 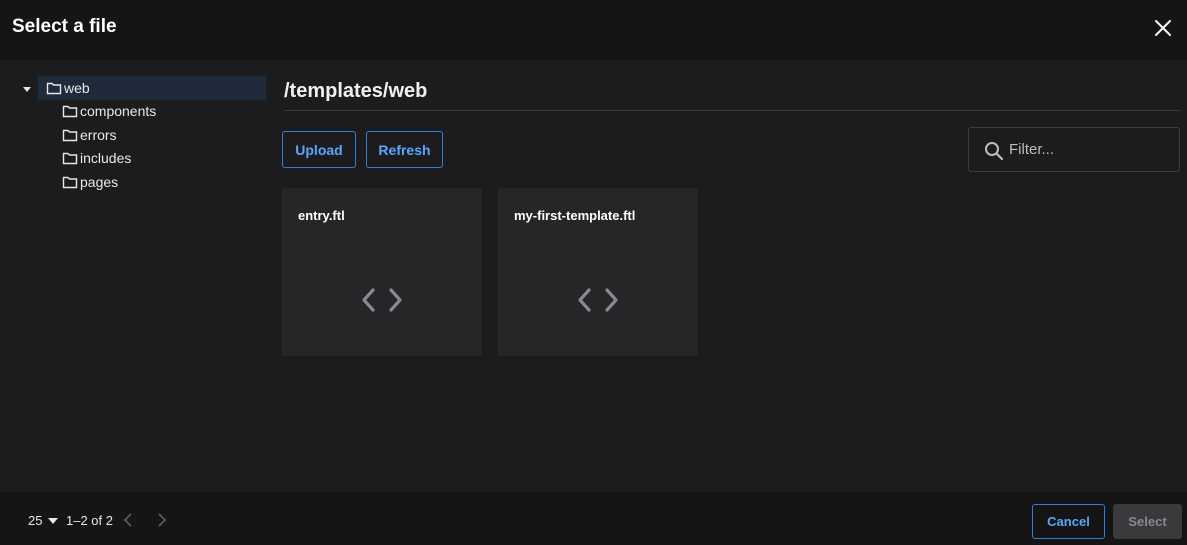 I want to click on close-icon, so click(x=1163, y=28).